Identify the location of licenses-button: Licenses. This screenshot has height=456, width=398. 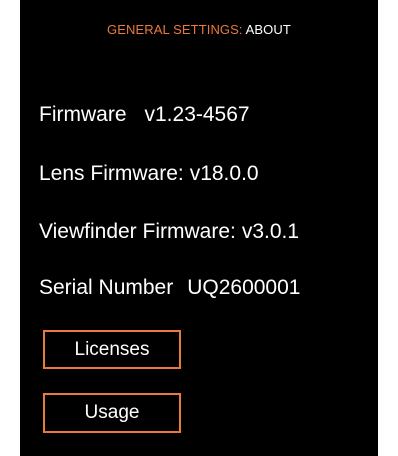
(112, 349).